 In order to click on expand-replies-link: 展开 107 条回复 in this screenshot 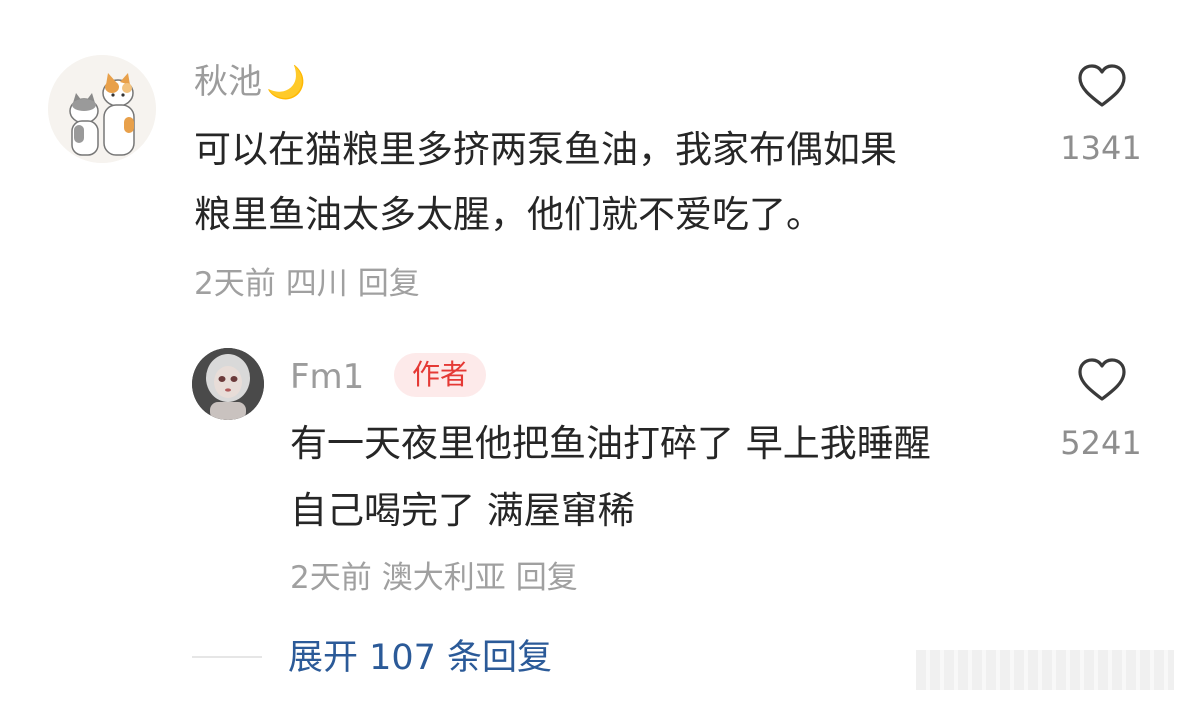, I will do `click(420, 658)`.